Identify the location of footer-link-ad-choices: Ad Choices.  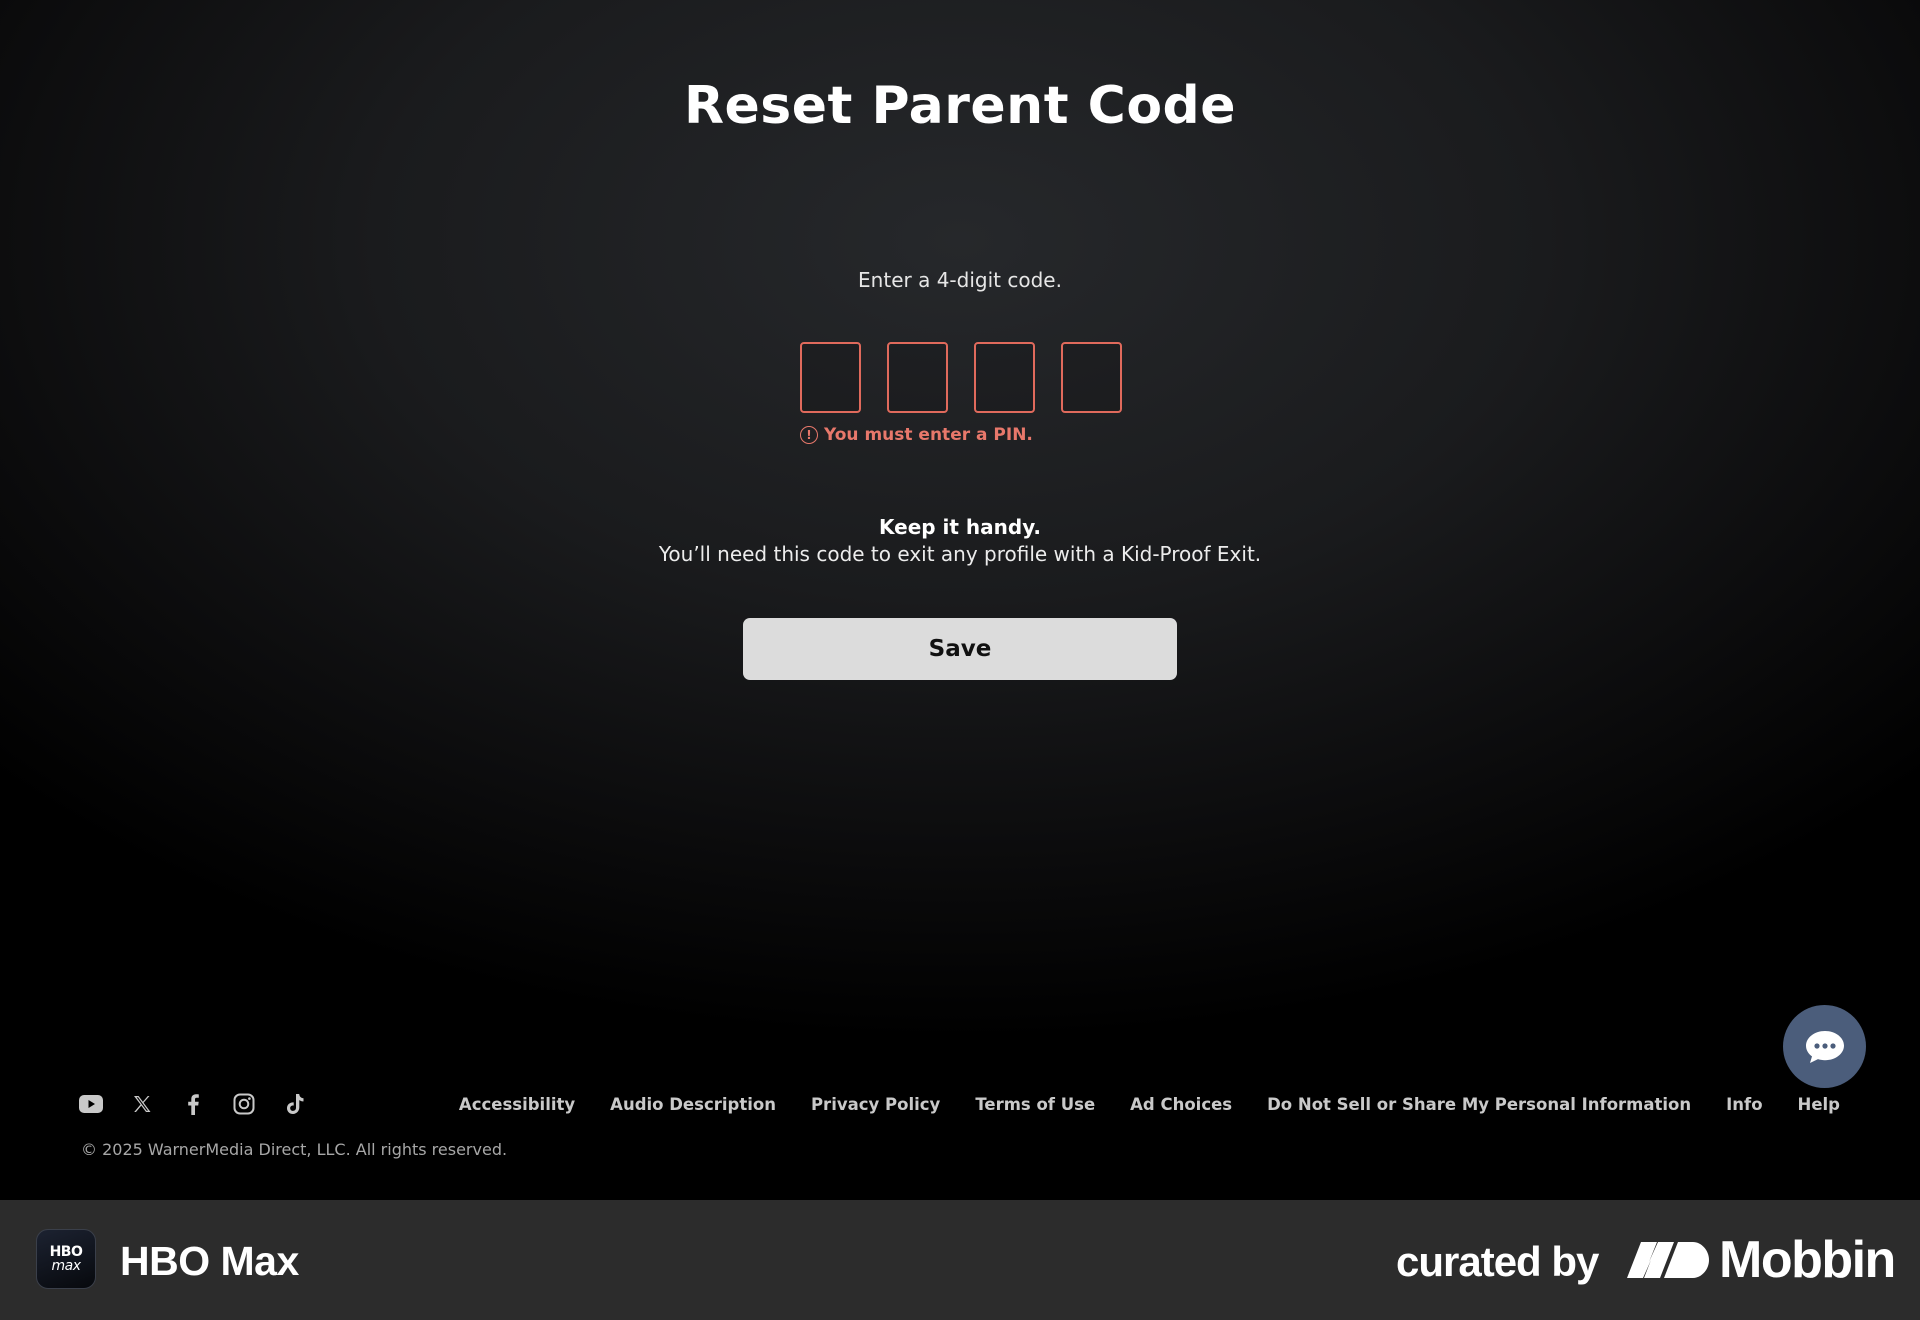
(1181, 1104).